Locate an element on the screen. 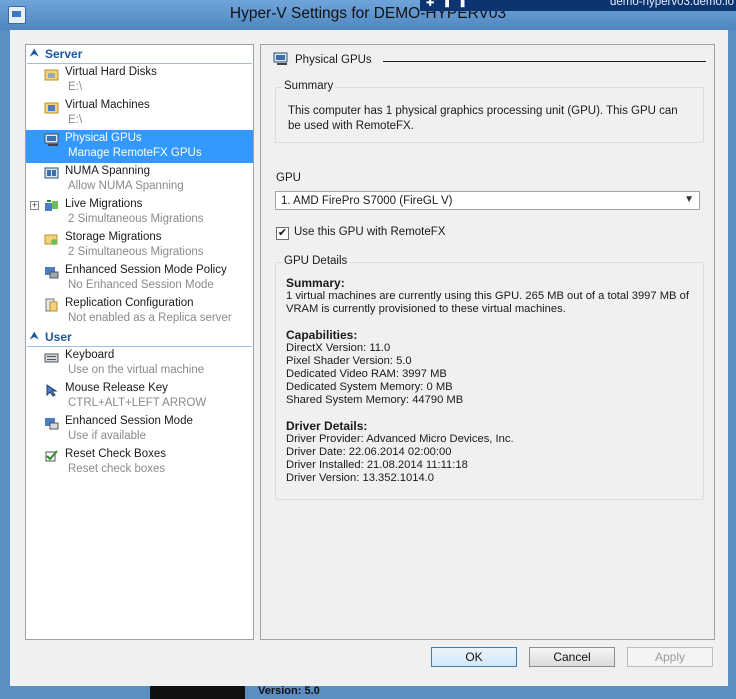 The width and height of the screenshot is (736, 699). sidebar-item-label: NUMA Spanning is located at coordinates (108, 171).